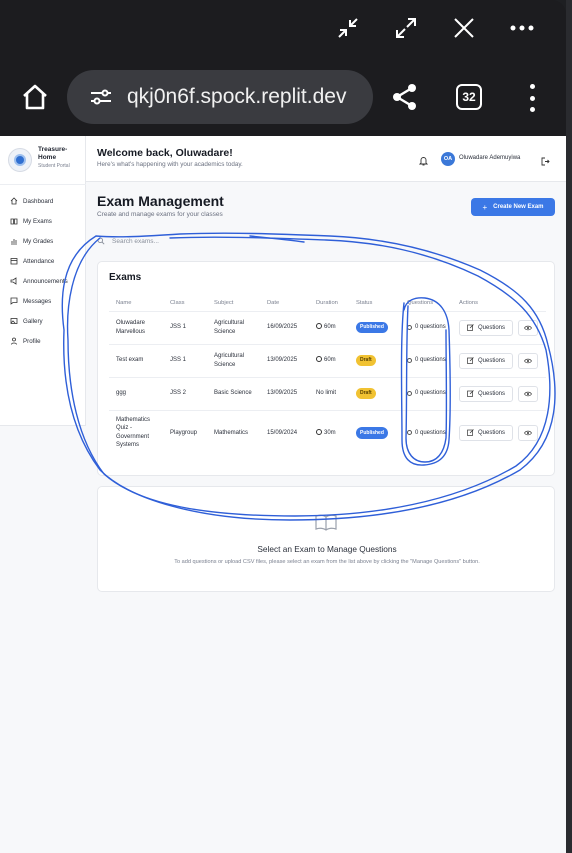 This screenshot has height=853, width=572. I want to click on exam-subject: Basic Science, so click(233, 394).